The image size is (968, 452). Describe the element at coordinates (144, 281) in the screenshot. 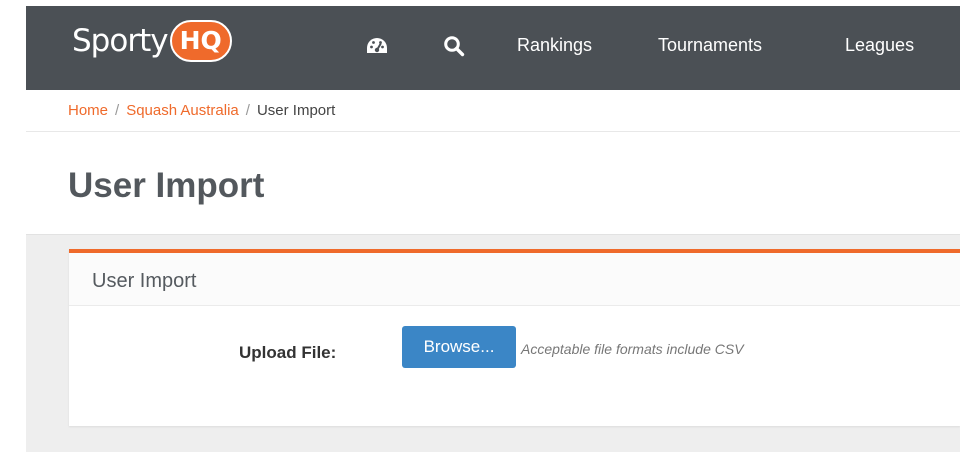

I see `panel-title: User Import` at that location.